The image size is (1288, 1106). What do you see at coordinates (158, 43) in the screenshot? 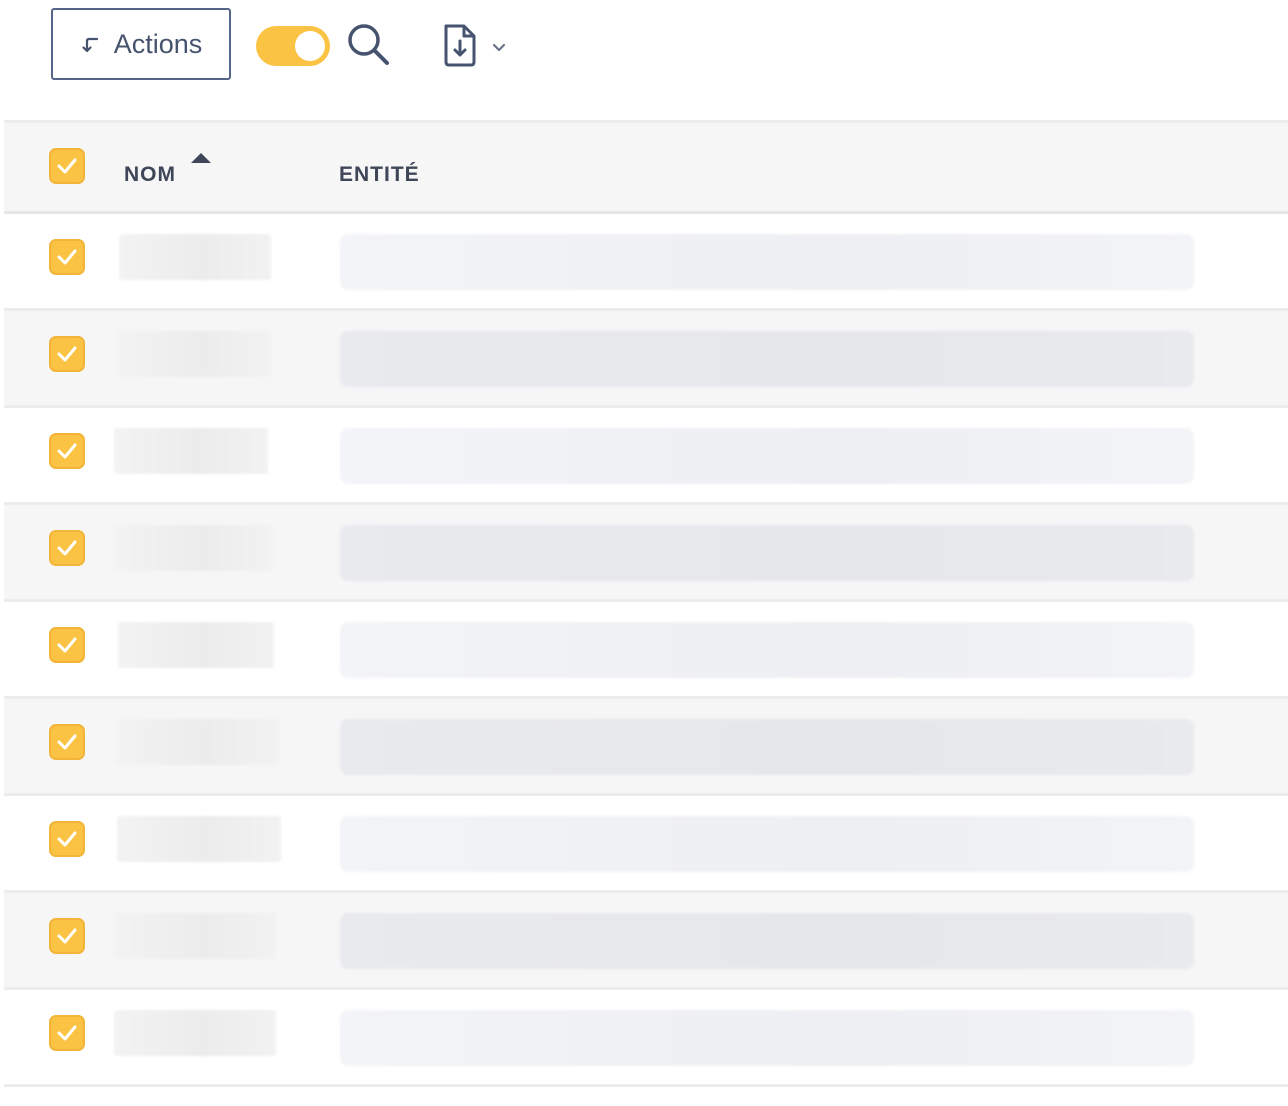
I see `actions-label: Actions` at bounding box center [158, 43].